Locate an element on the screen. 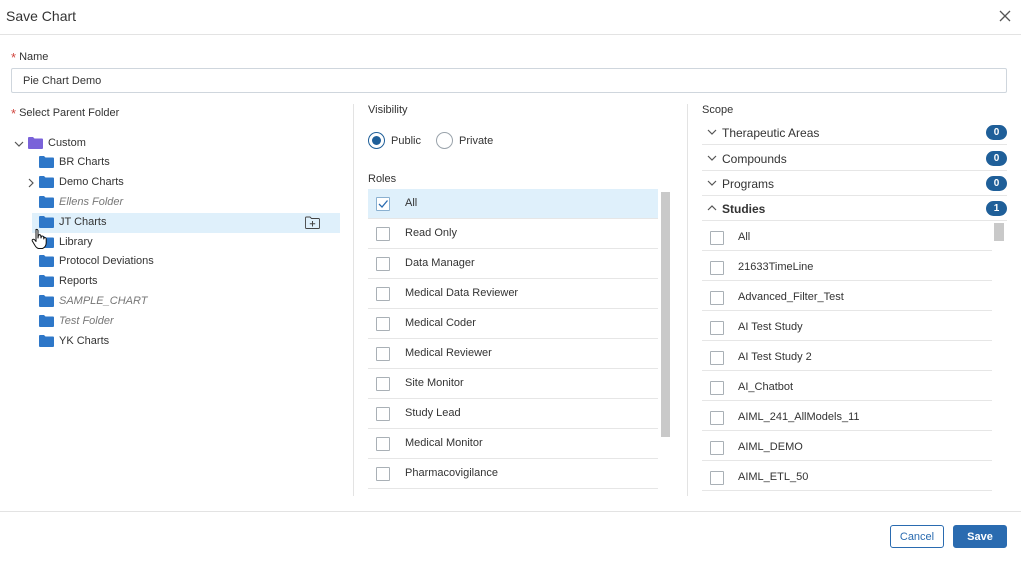 The image size is (1021, 562). tree-item-yk-charts: YK Charts is located at coordinates (175, 342).